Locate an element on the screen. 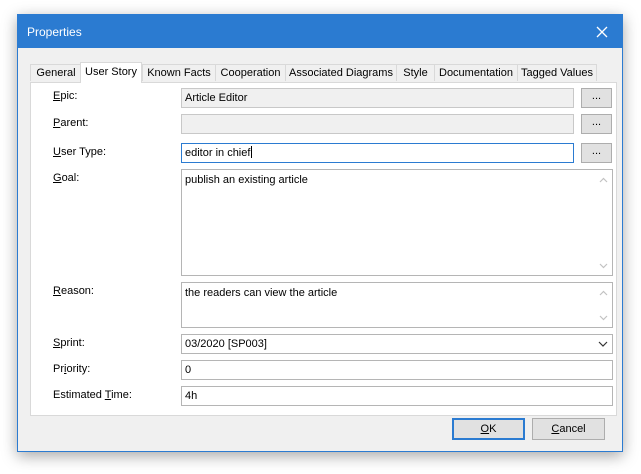 The width and height of the screenshot is (641, 474). tab-label: Associated Diagrams is located at coordinates (341, 73).